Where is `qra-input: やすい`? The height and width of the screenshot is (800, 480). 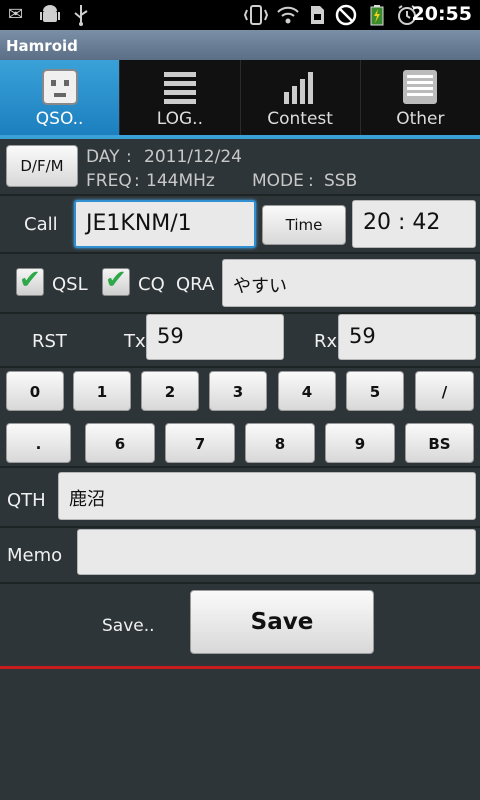 qra-input: やすい is located at coordinates (349, 283).